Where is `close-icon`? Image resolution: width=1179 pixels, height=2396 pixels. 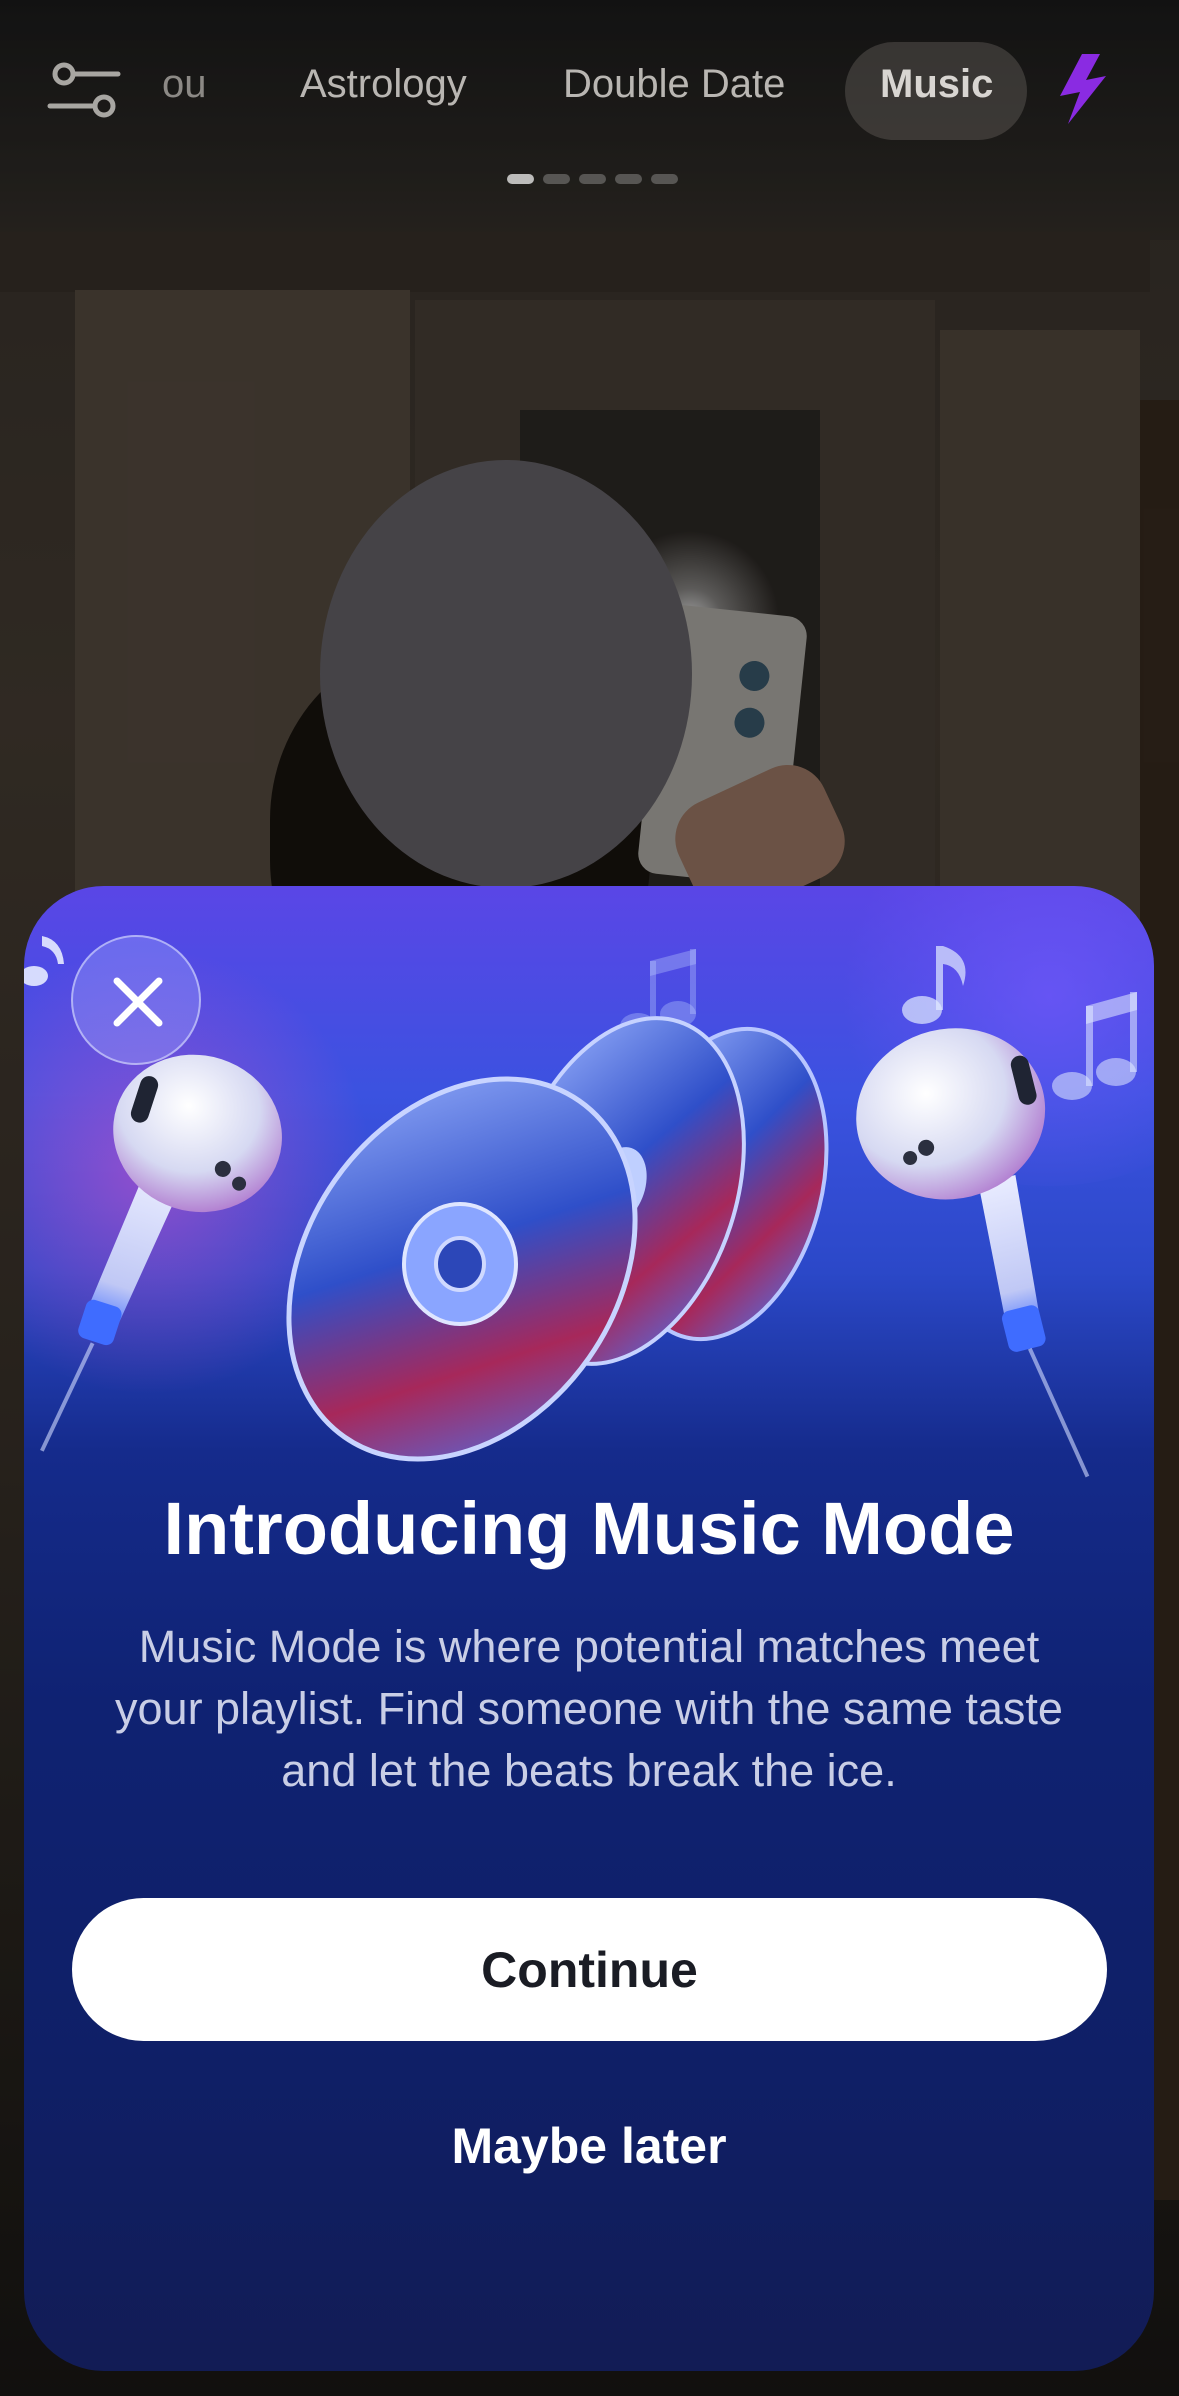 close-icon is located at coordinates (138, 1002).